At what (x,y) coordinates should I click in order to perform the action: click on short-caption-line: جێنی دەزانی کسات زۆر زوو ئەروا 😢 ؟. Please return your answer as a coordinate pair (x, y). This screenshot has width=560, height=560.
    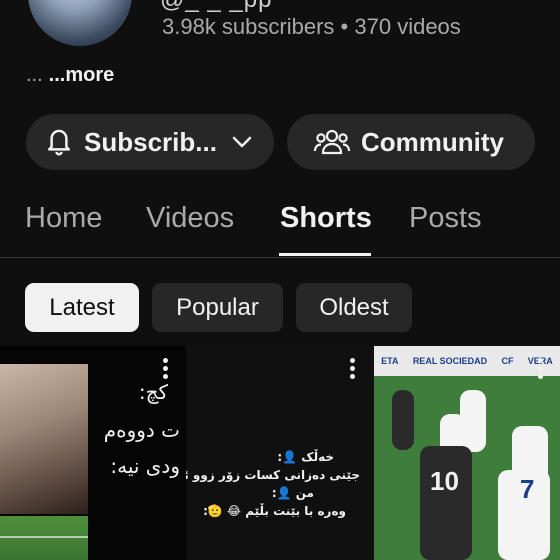
    Looking at the image, I should click on (273, 475).